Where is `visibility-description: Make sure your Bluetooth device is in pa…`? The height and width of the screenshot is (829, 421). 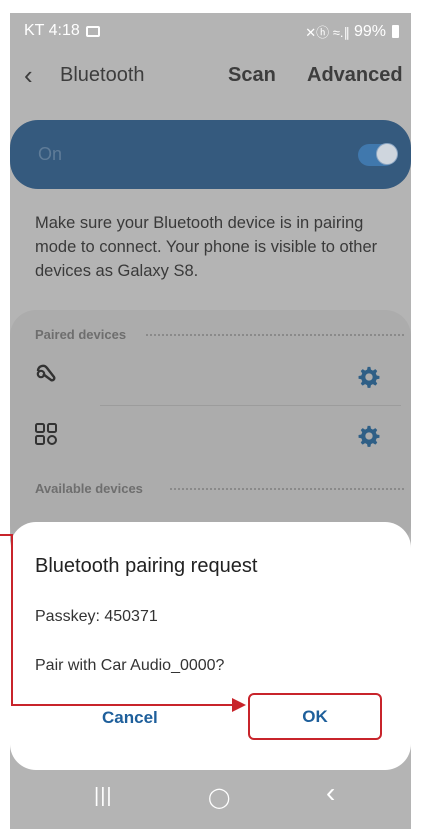 visibility-description: Make sure your Bluetooth device is in pa… is located at coordinates (206, 247).